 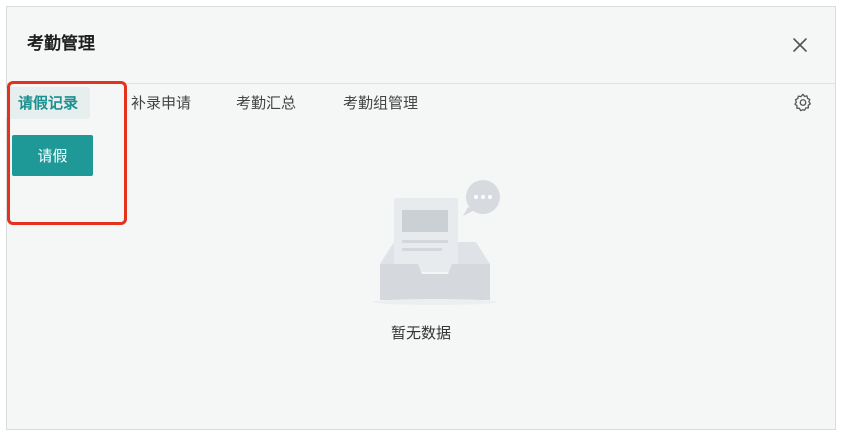 I want to click on dialog-title: 考勤管理, so click(x=61, y=44).